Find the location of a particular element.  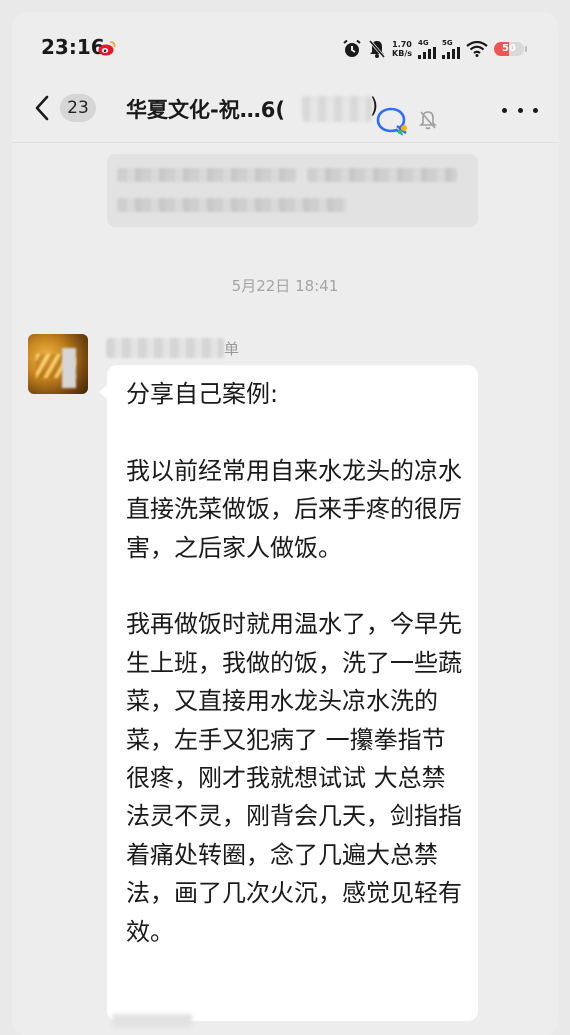

unread-count-badge: 23 is located at coordinates (78, 108).